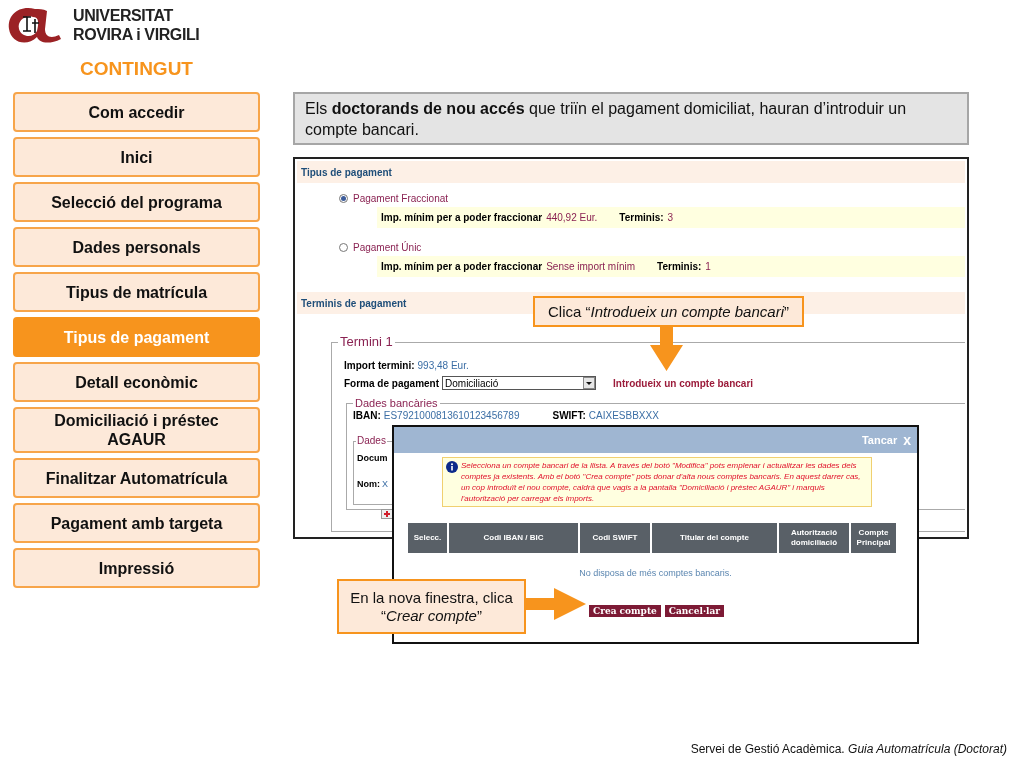  I want to click on field-label: Docum, so click(373, 458).